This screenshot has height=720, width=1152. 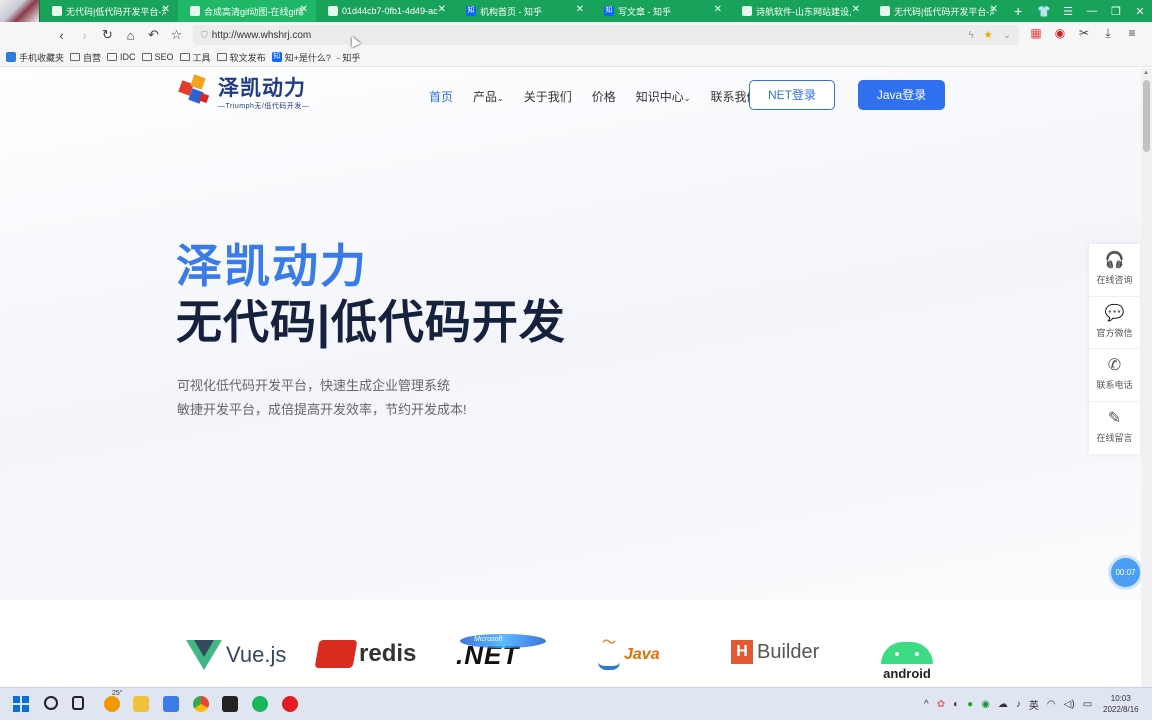 What do you see at coordinates (441, 96) in the screenshot?
I see `nav-home: 首页` at bounding box center [441, 96].